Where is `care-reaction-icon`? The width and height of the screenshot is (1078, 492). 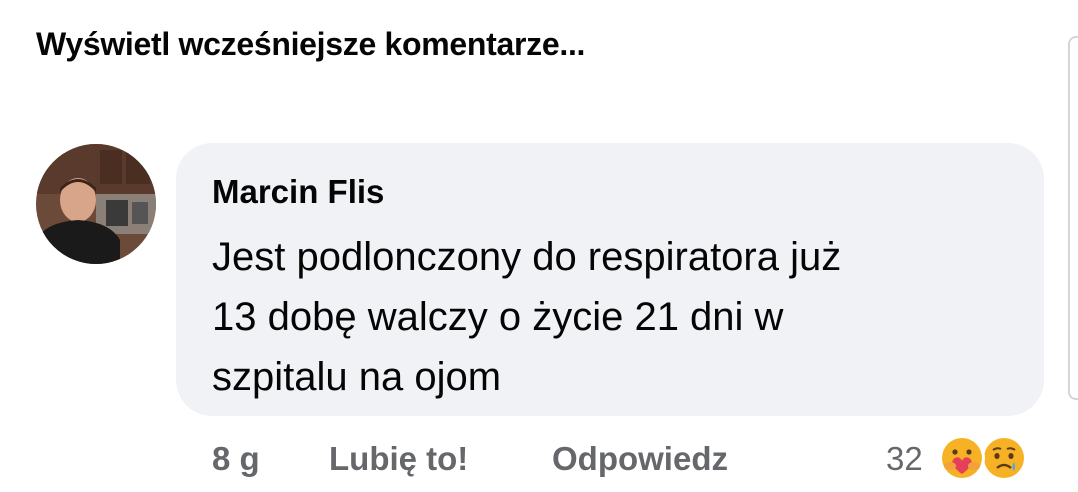 care-reaction-icon is located at coordinates (962, 458).